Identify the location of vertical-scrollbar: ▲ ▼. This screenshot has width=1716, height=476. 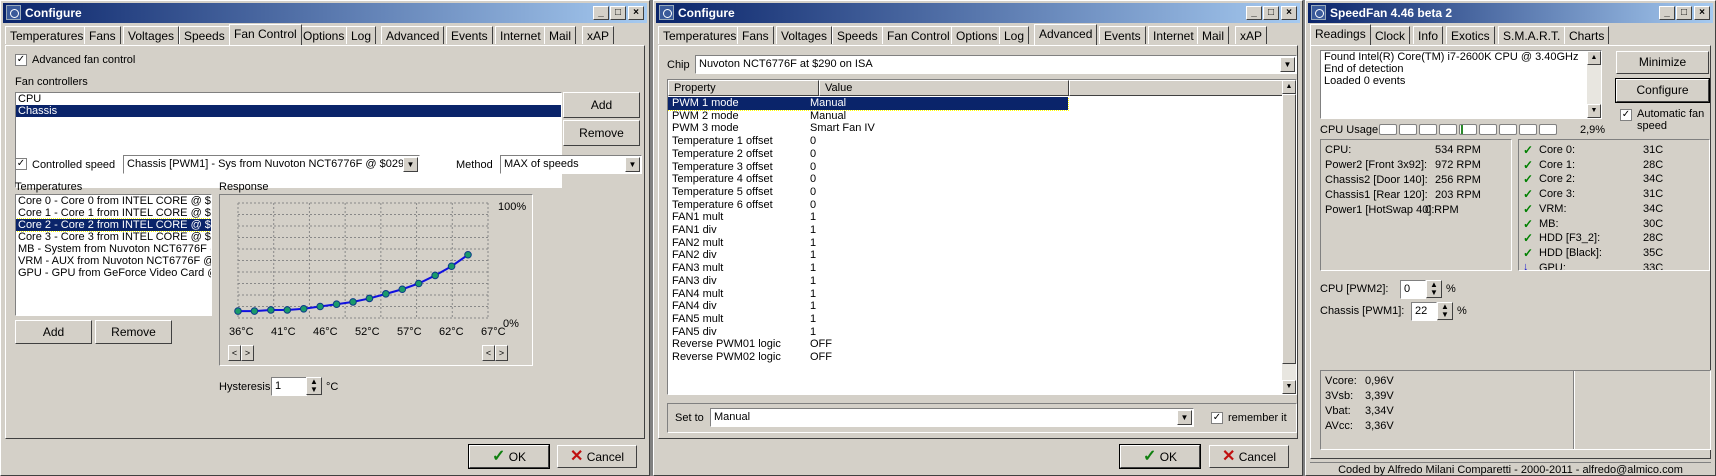
(1289, 237).